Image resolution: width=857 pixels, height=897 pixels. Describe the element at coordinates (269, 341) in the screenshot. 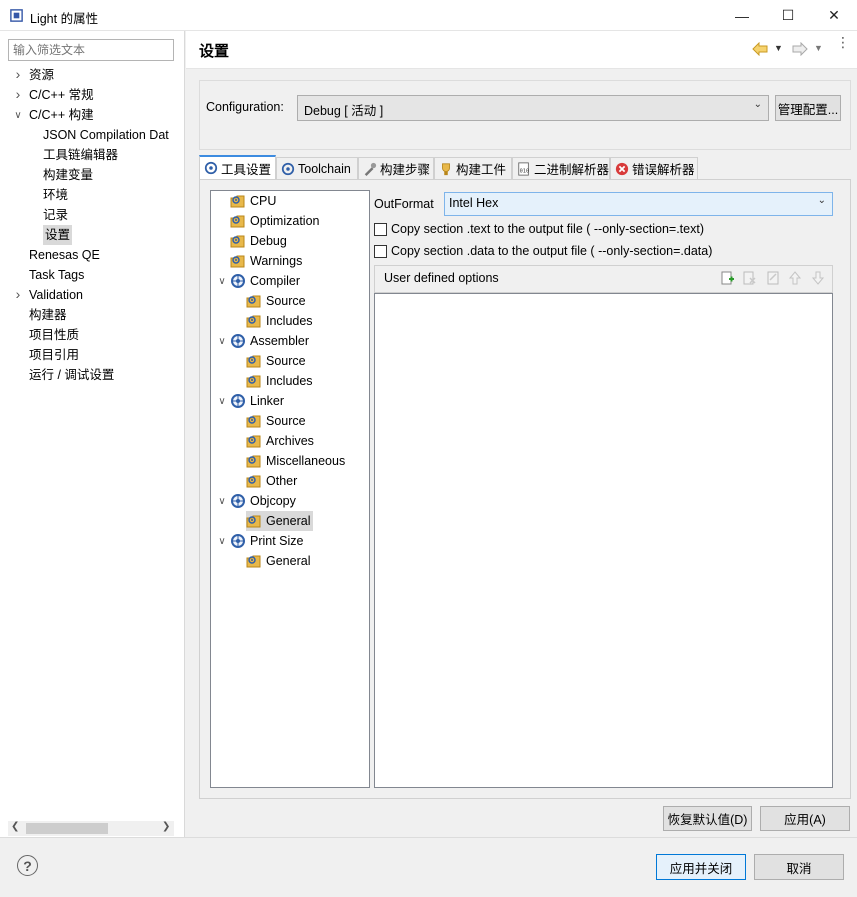

I see `tool-tree-item: Assembler` at that location.